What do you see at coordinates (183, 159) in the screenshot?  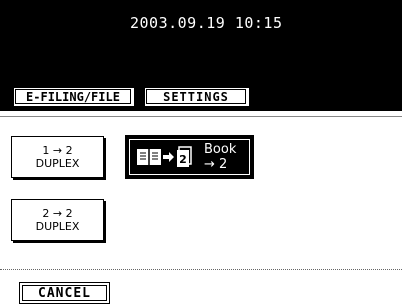 I see `svg-text: 2` at bounding box center [183, 159].